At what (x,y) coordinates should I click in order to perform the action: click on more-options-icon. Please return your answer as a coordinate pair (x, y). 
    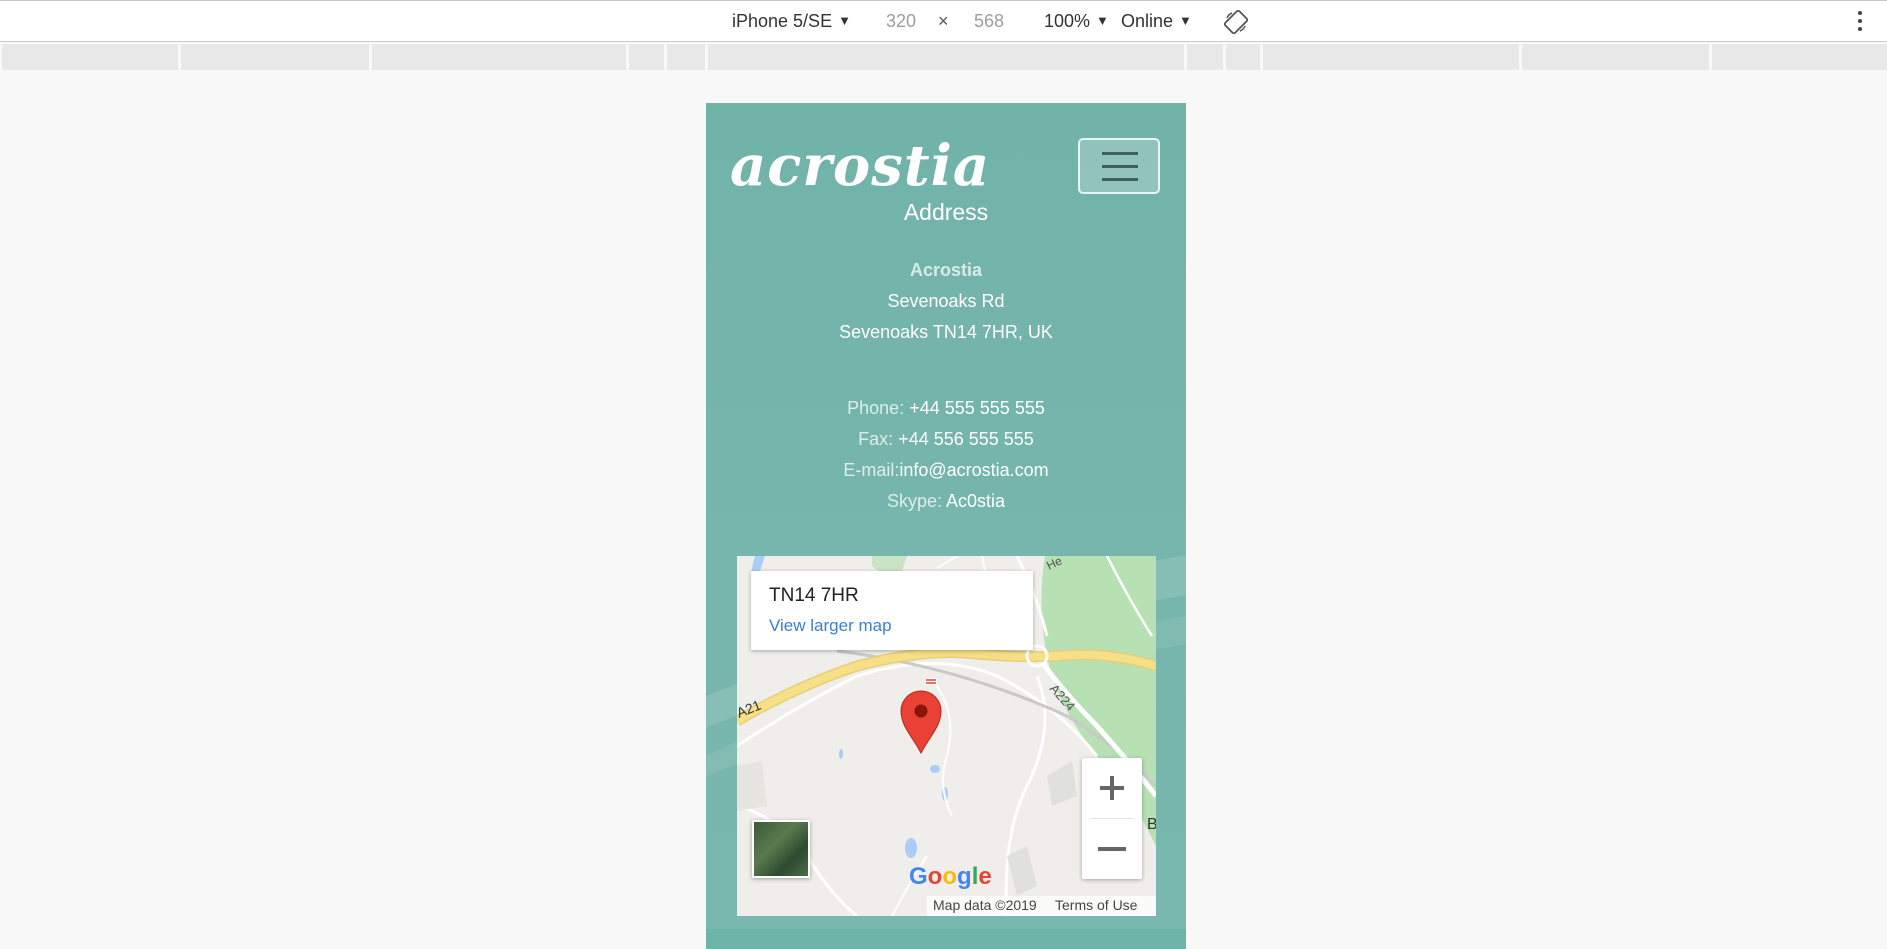
    Looking at the image, I should click on (1860, 23).